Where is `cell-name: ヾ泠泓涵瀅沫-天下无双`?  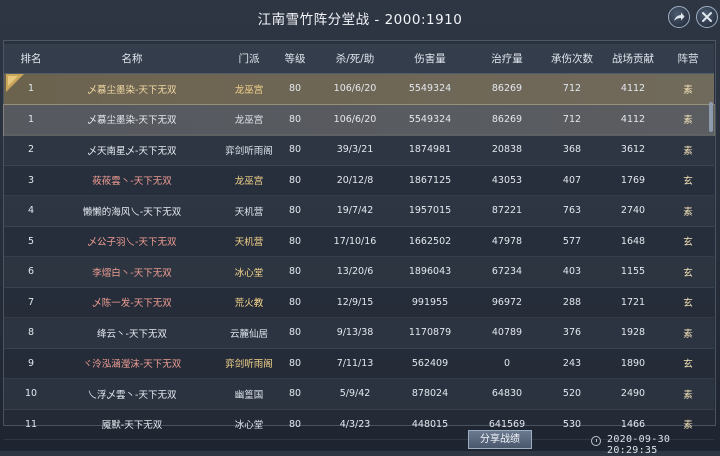
cell-name: ヾ泠泓涵瀅沫-天下无双 is located at coordinates (132, 365).